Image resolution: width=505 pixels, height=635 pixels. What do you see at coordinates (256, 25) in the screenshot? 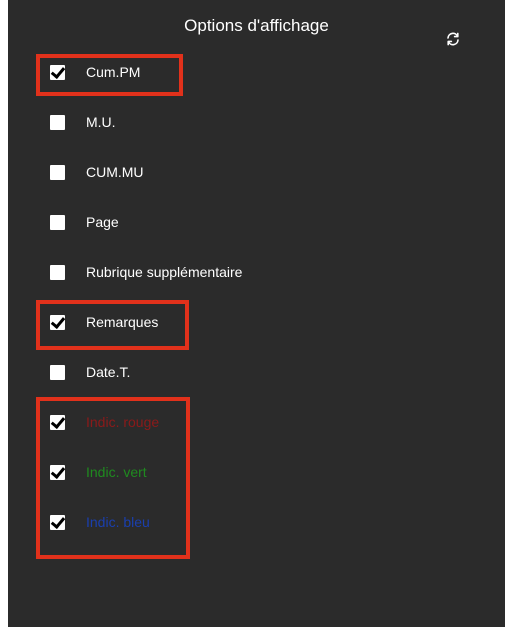
I see `panel-title: Options d'affichage` at bounding box center [256, 25].